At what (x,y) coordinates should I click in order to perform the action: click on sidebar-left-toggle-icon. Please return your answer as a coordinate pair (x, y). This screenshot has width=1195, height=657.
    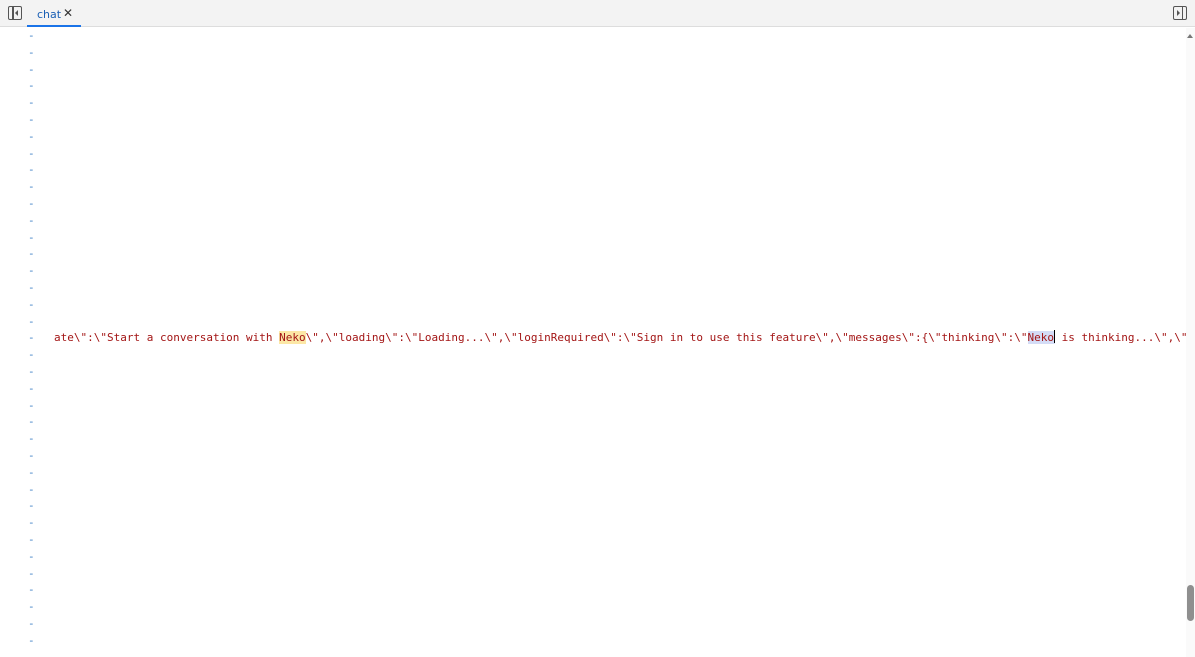
    Looking at the image, I should click on (15, 13).